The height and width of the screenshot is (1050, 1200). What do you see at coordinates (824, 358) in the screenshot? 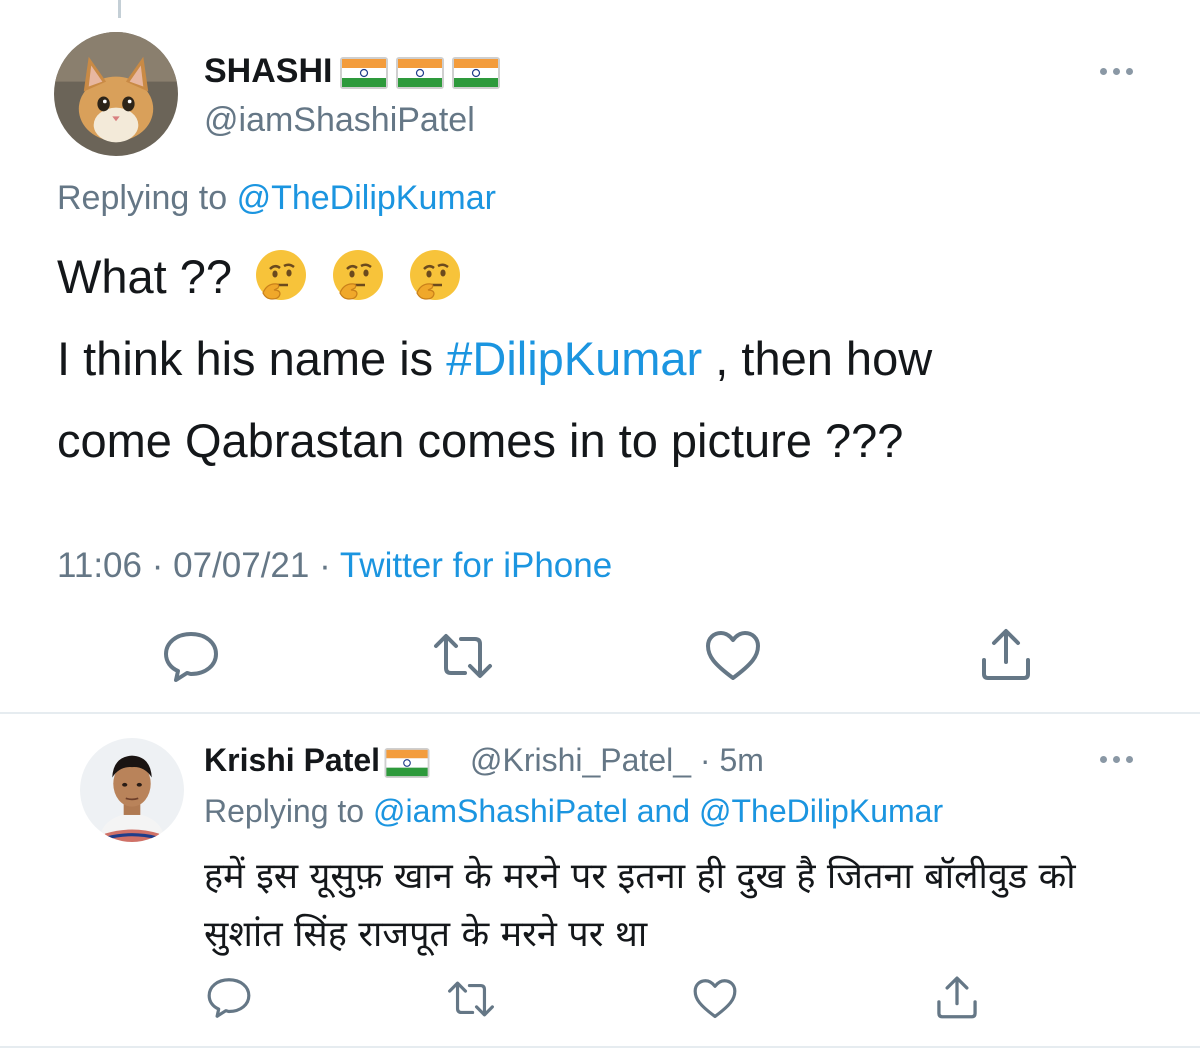
I see `tweet-text-segment: , then how` at bounding box center [824, 358].